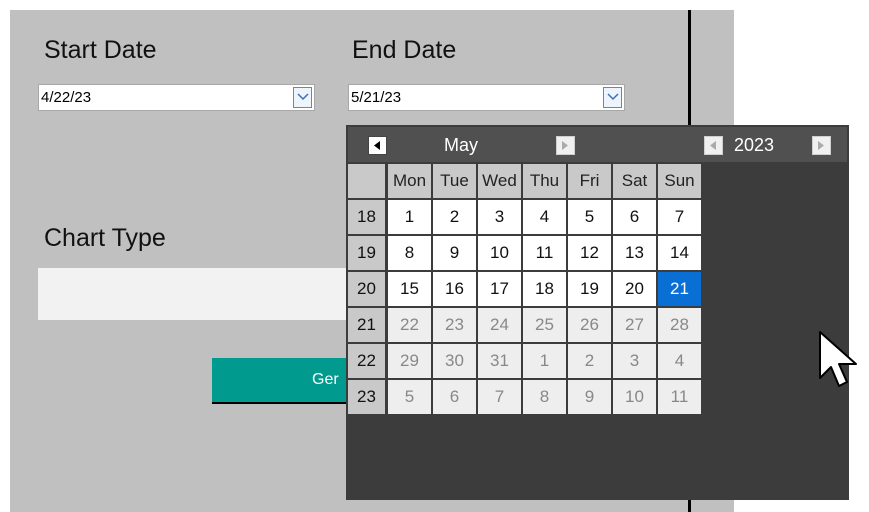 This screenshot has height=512, width=869. I want to click on end-date-value: 5/21/23, so click(376, 97).